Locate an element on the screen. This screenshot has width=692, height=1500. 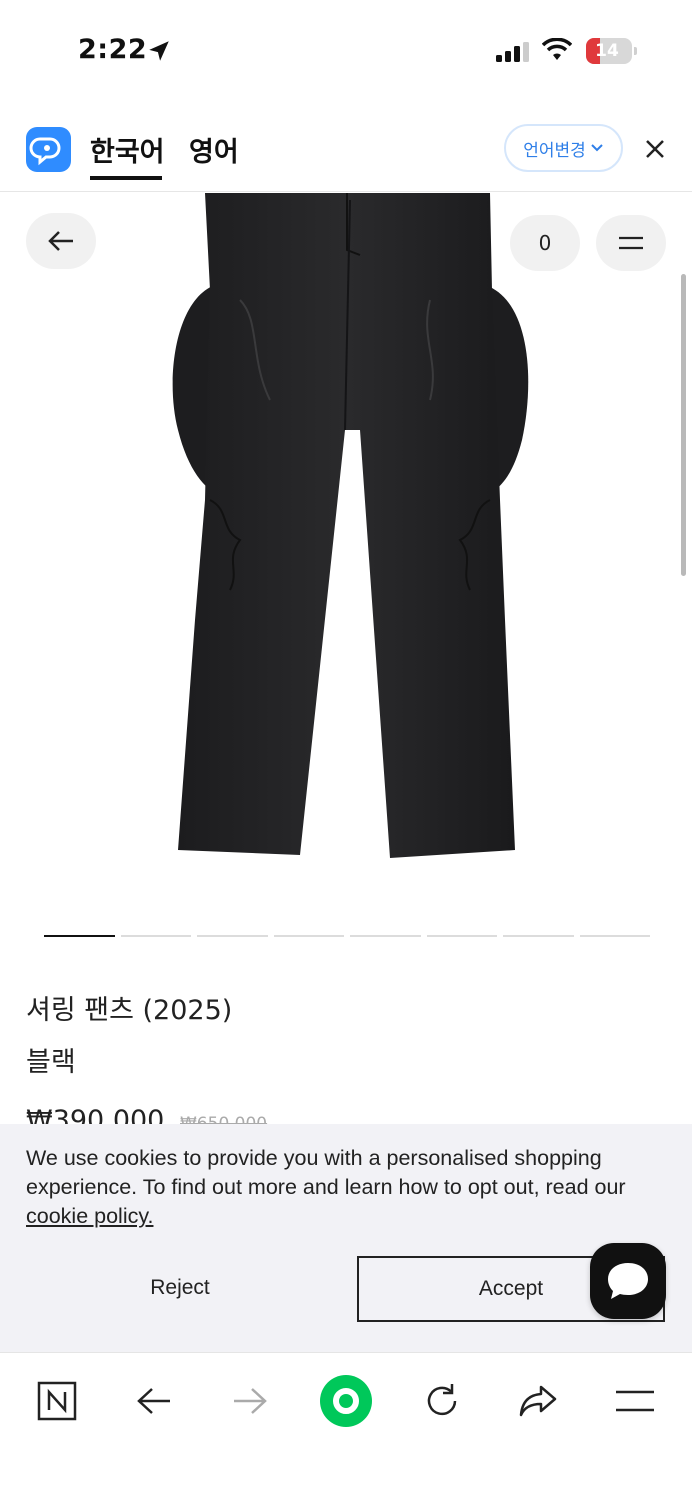
change-language-button: 언어변경 is located at coordinates (563, 148).